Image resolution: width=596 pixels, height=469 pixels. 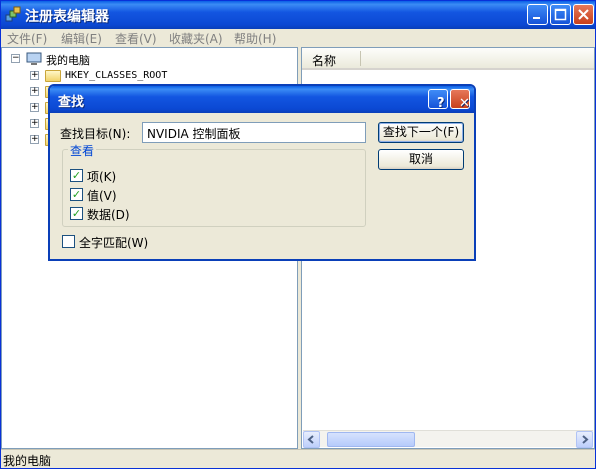 I want to click on match-whole-label: 全字匹配(W), so click(x=113, y=242).